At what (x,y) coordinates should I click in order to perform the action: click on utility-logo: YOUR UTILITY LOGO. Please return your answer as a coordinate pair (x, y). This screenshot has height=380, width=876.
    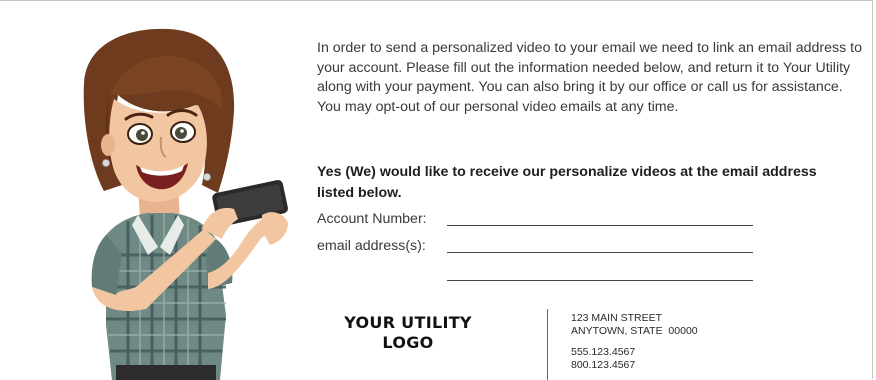
    Looking at the image, I should click on (408, 333).